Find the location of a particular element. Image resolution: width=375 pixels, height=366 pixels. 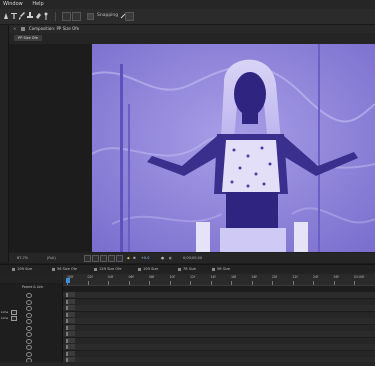

region-of-interest-icon is located at coordinates (95, 258).